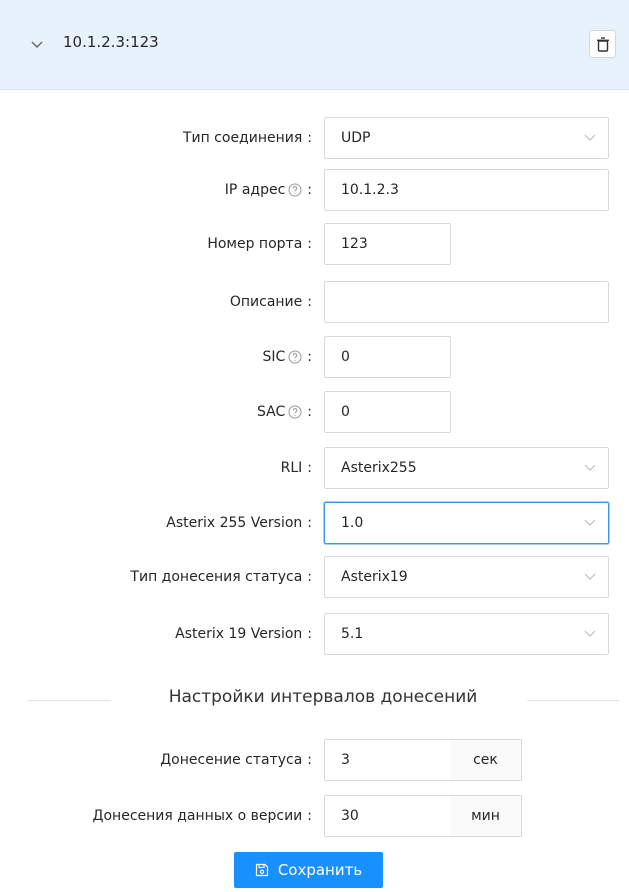 The image size is (629, 892). I want to click on ip-address-value: 10.1.2.3, so click(370, 190).